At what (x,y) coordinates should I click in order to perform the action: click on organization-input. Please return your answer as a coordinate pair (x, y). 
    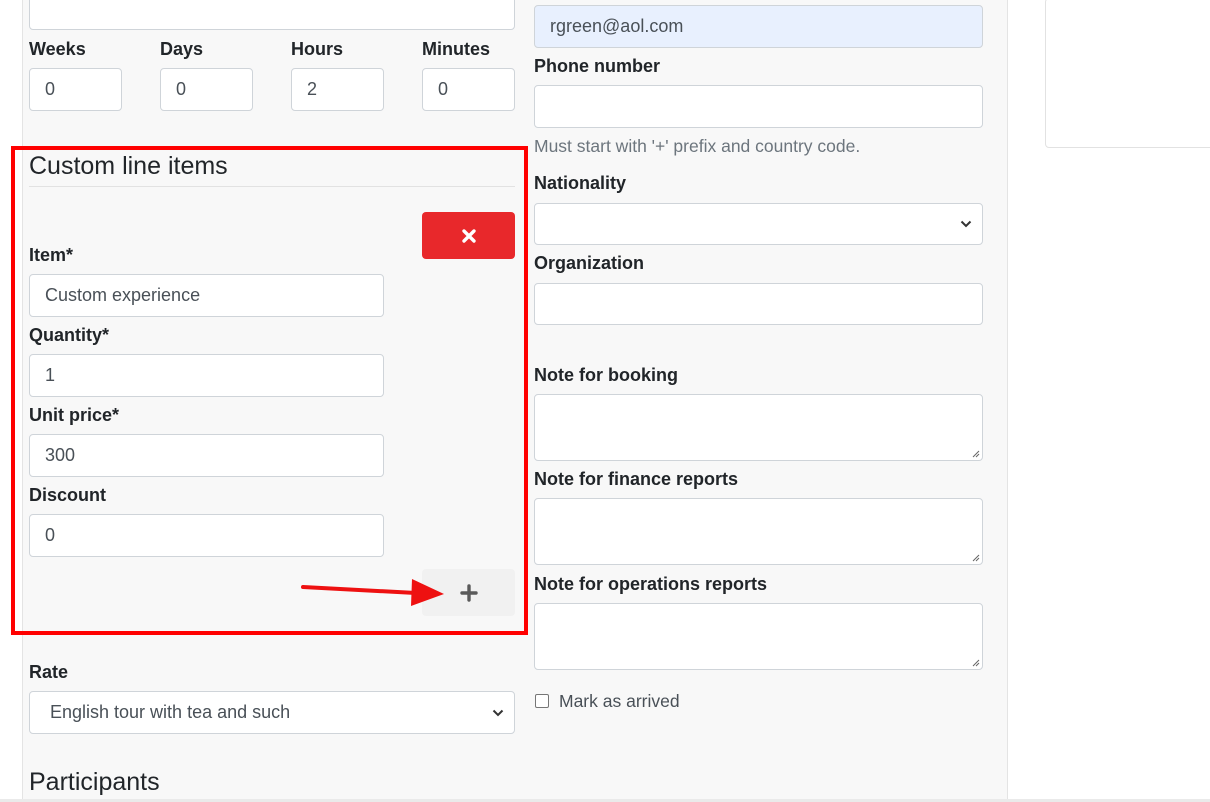
    Looking at the image, I should click on (758, 304).